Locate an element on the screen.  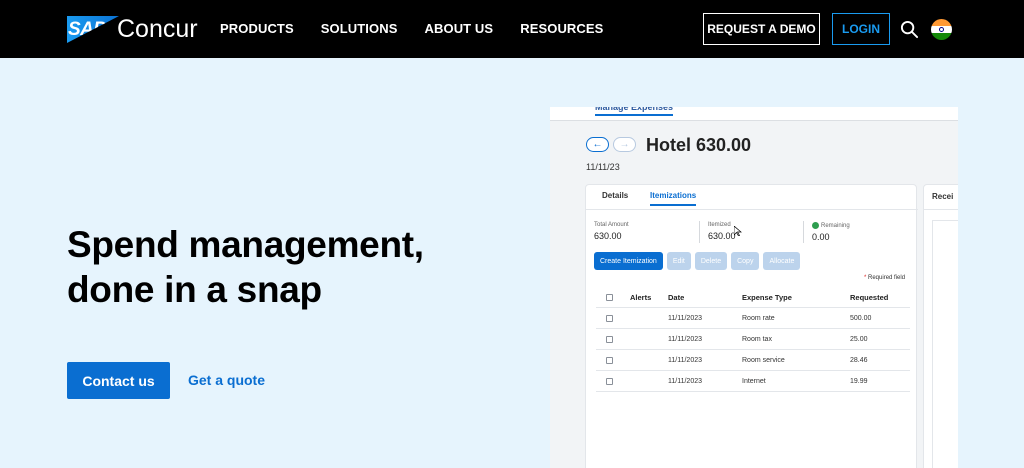
table-row: 11/11/2023 Room tax 25.00 is located at coordinates (753, 339).